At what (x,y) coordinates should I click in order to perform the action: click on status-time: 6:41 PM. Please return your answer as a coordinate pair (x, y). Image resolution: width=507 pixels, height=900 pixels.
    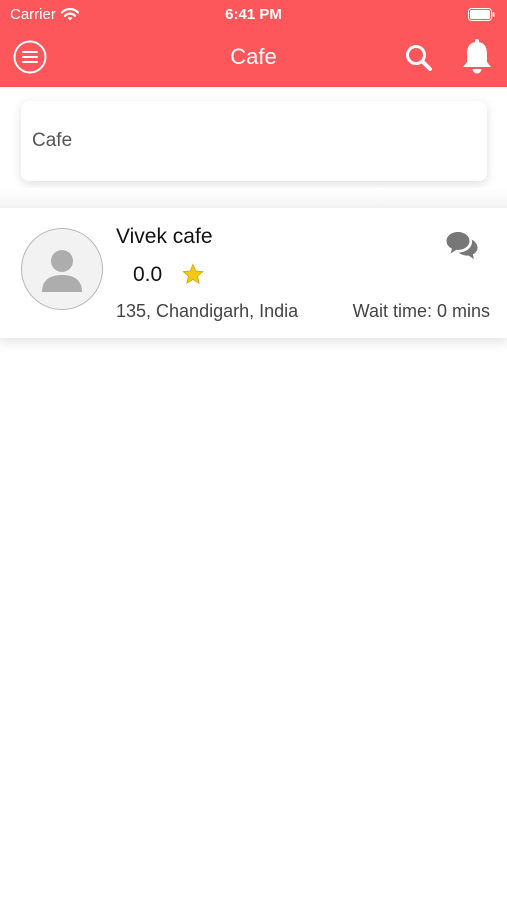
    Looking at the image, I should click on (253, 14).